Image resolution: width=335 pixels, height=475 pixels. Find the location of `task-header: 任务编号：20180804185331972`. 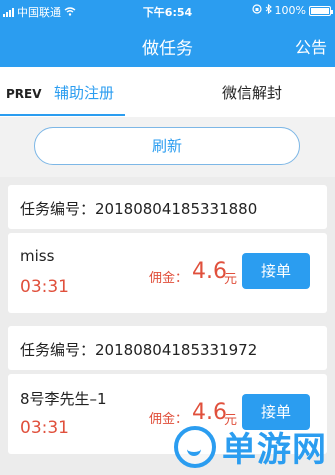

task-header: 任务编号：20180804185331972 is located at coordinates (167, 348).